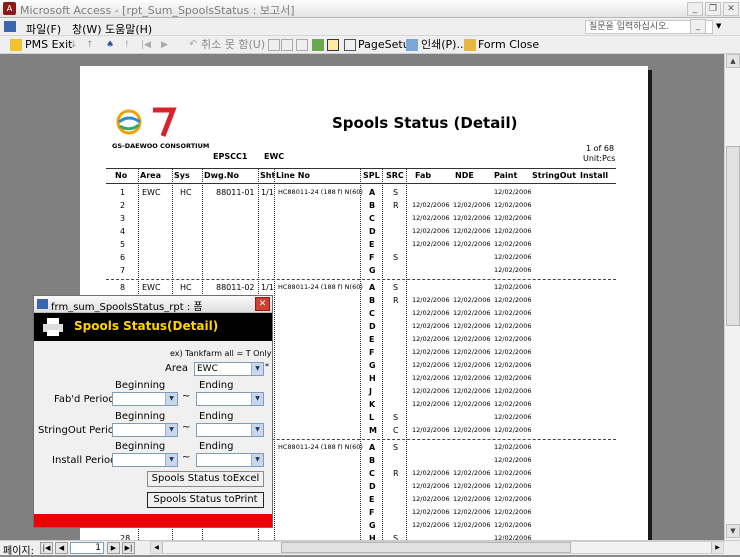 This screenshot has height=557, width=740. Describe the element at coordinates (167, 45) in the screenshot. I see `nav-next-icon: ▶` at that location.